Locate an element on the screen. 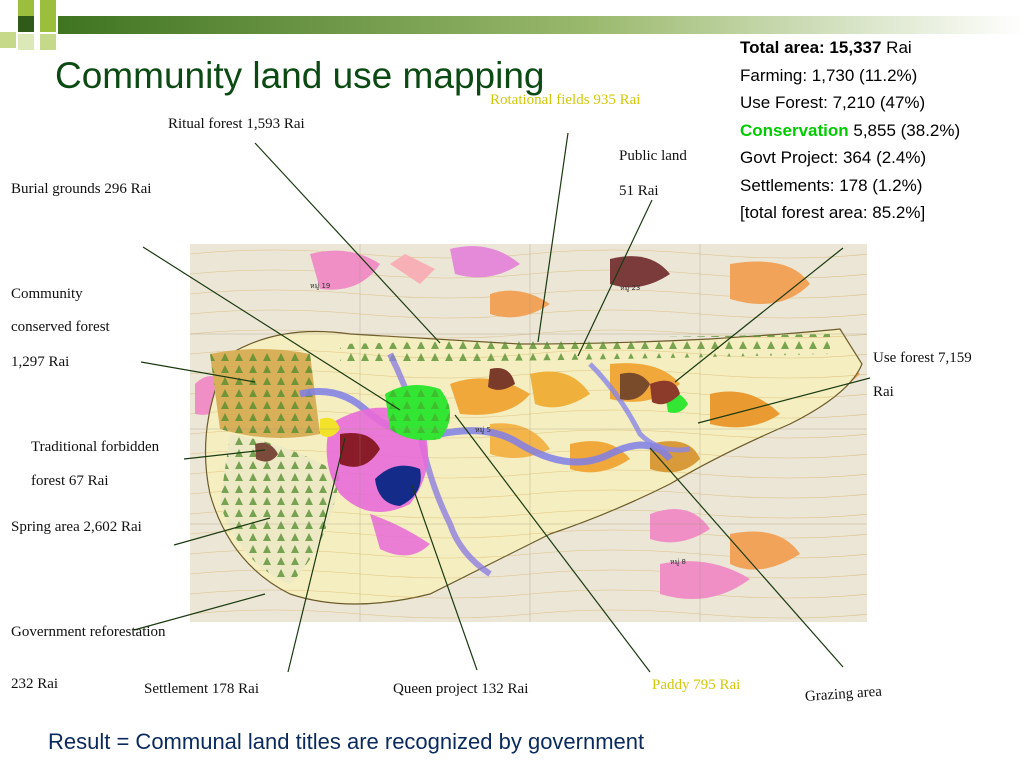 Image resolution: width=1024 pixels, height=768 pixels. label-settlement: Settlement 178 Rai is located at coordinates (201, 689).